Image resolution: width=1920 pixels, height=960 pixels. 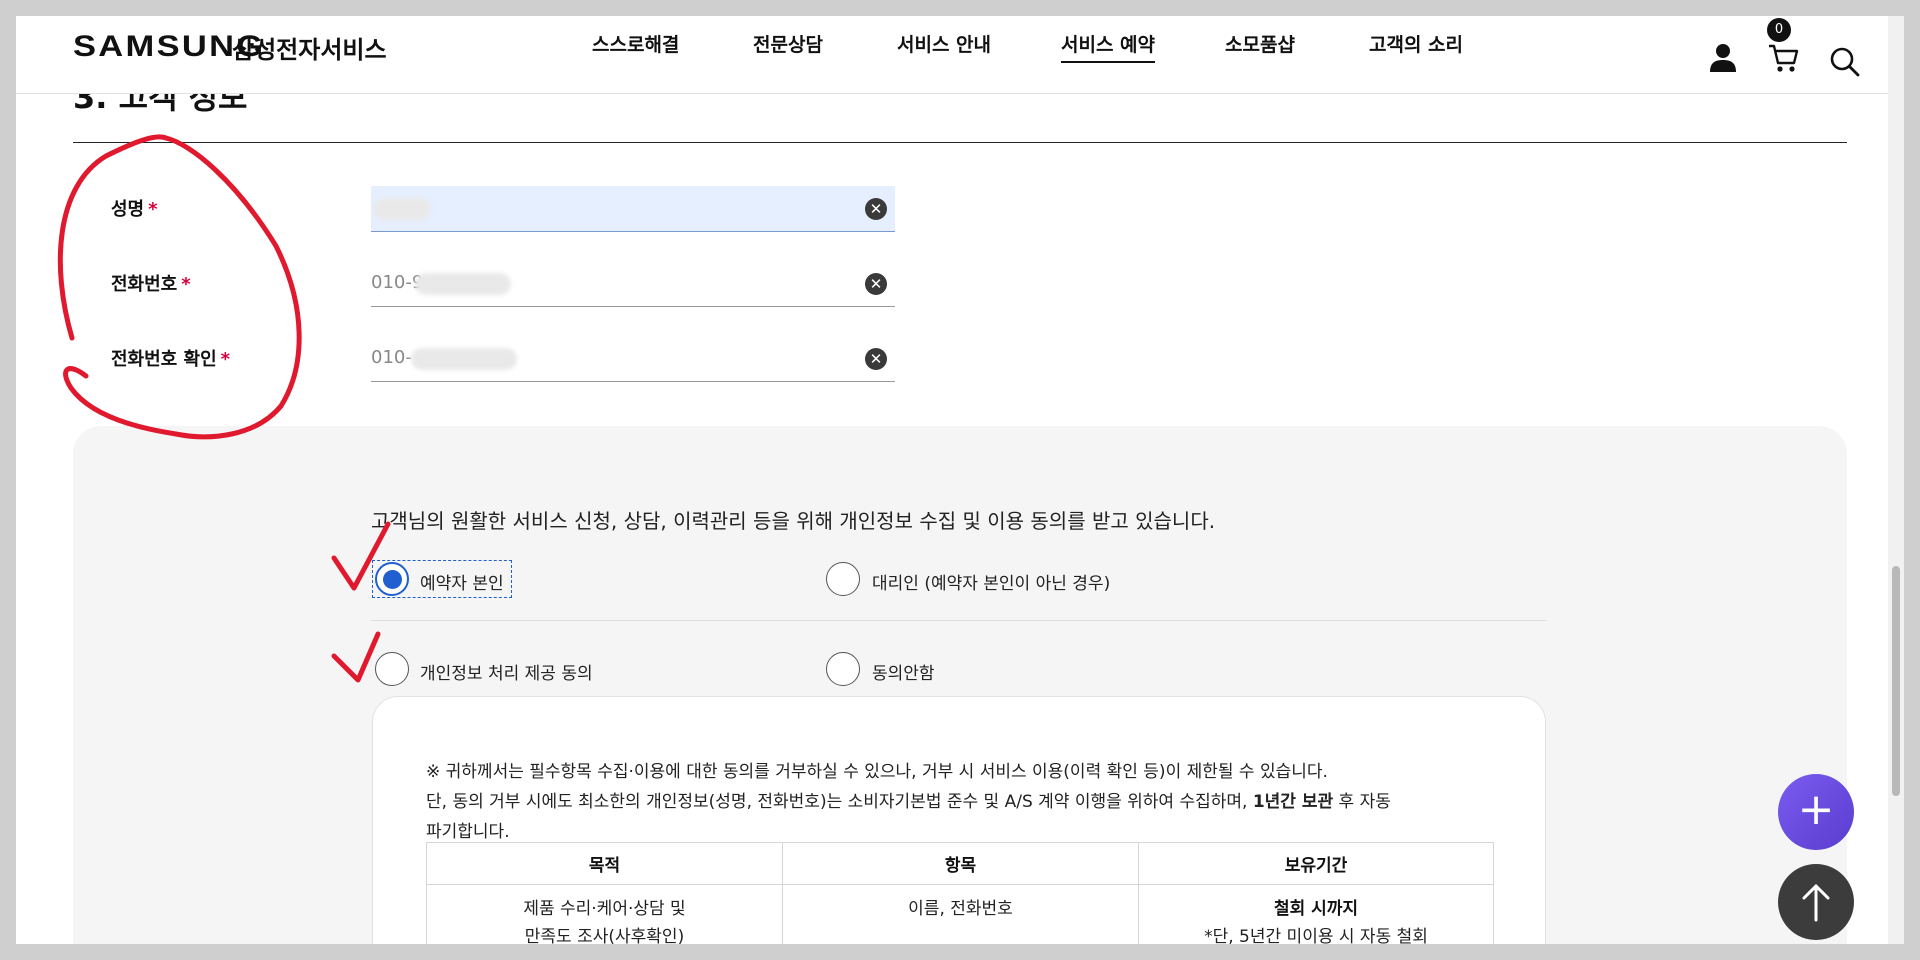 I want to click on section-divider, so click(x=960, y=142).